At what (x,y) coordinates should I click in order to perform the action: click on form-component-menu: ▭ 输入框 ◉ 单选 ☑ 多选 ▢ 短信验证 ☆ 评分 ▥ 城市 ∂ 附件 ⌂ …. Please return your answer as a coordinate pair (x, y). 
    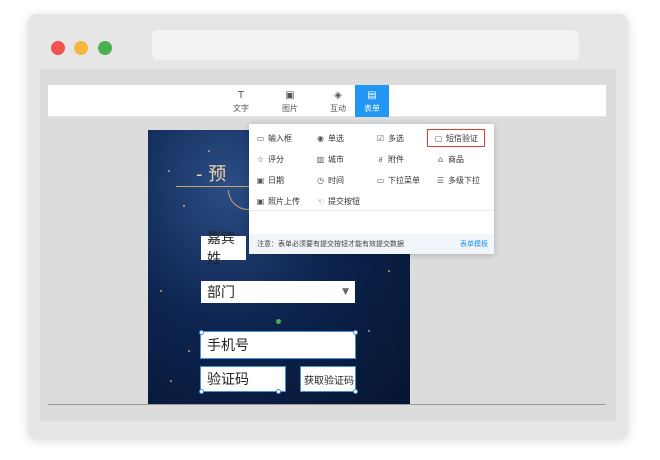
    Looking at the image, I should click on (371, 189).